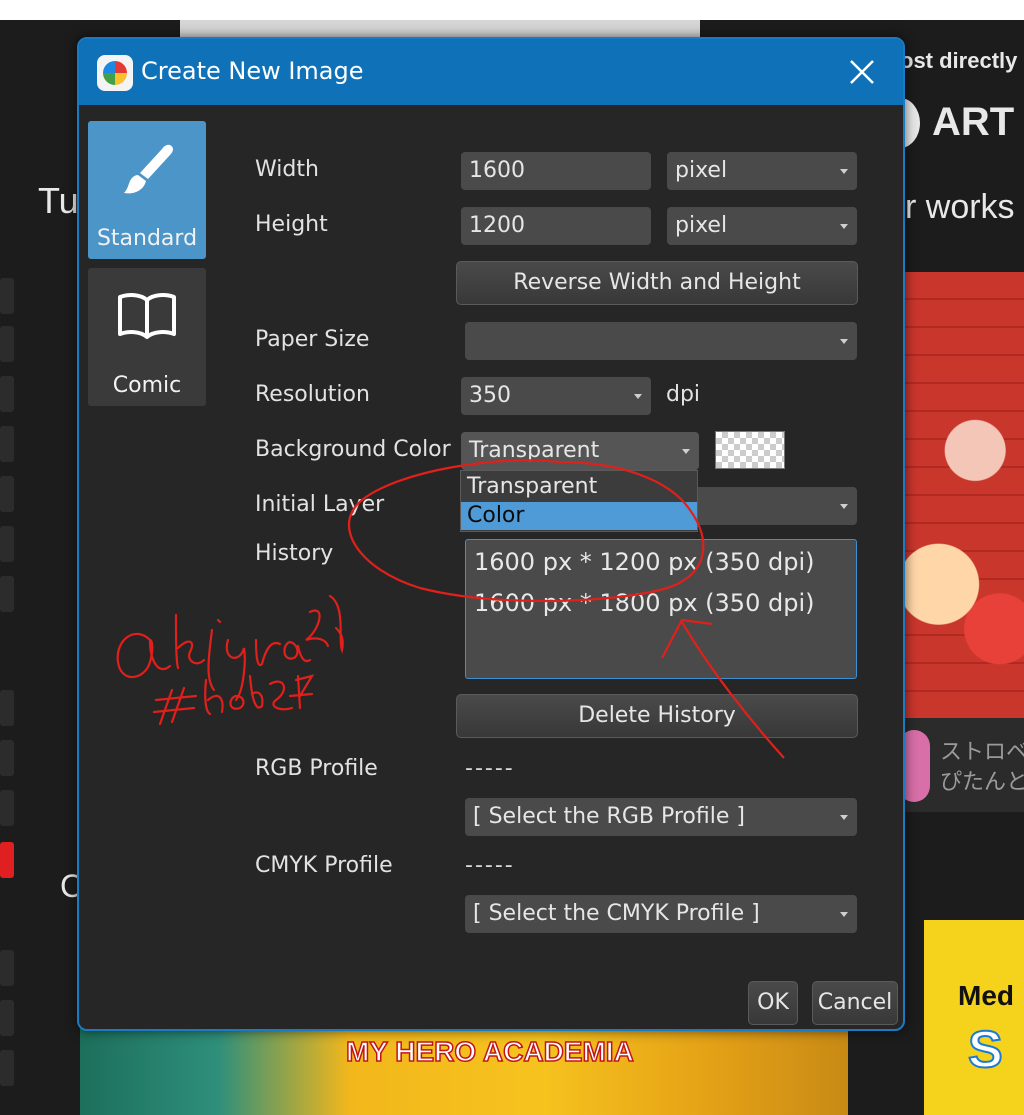 The image size is (1024, 1115). I want to click on book-icon, so click(147, 316).